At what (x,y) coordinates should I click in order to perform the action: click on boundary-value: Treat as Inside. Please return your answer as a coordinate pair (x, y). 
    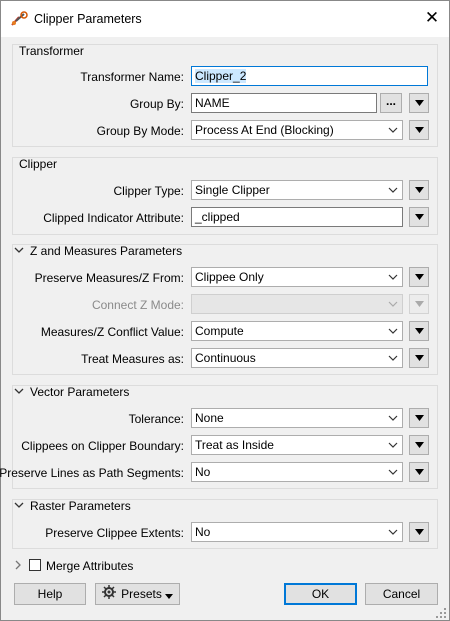
    Looking at the image, I should click on (234, 445).